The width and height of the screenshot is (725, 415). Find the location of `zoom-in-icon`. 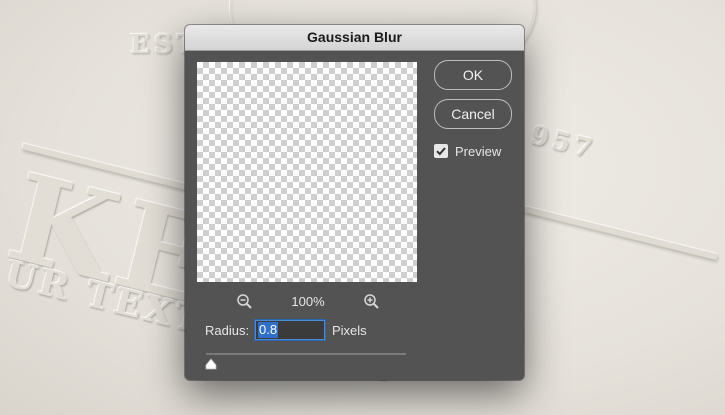

zoom-in-icon is located at coordinates (372, 302).